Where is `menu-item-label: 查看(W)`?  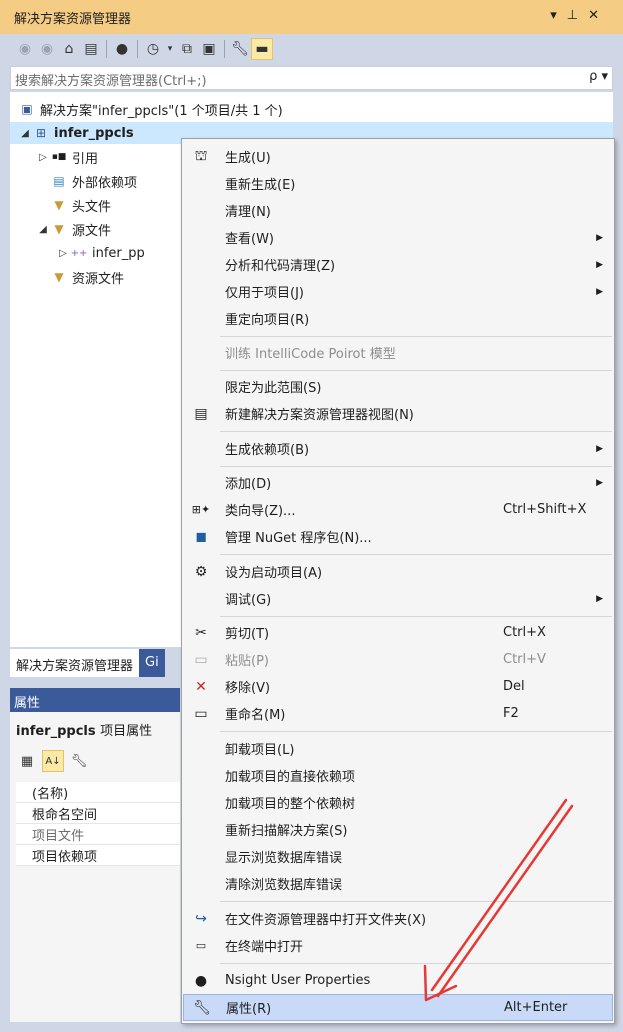 menu-item-label: 查看(W) is located at coordinates (249, 239).